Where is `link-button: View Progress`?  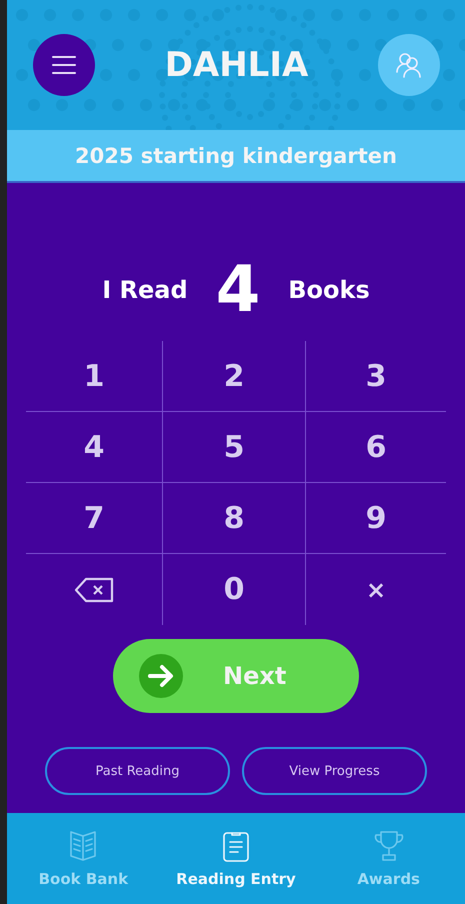
link-button: View Progress is located at coordinates (334, 771).